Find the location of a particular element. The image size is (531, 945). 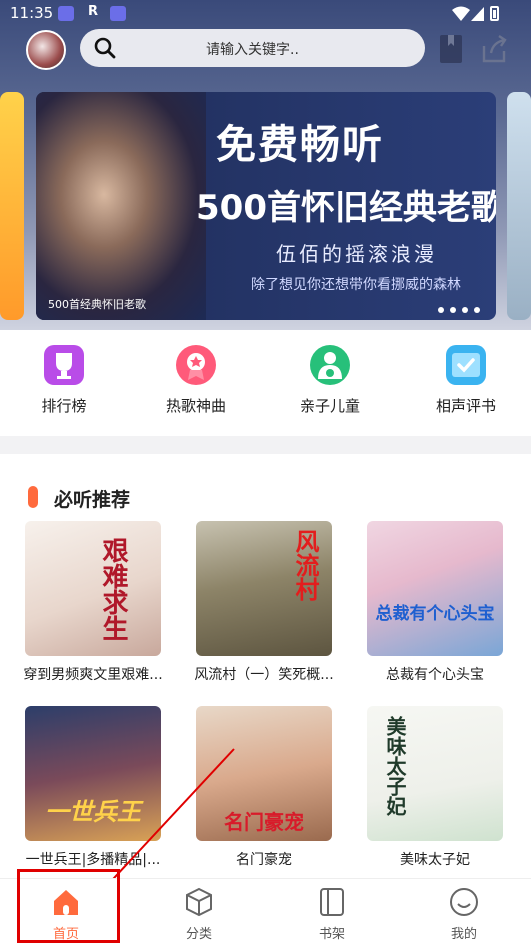

profile-smile-icon is located at coordinates (464, 902).